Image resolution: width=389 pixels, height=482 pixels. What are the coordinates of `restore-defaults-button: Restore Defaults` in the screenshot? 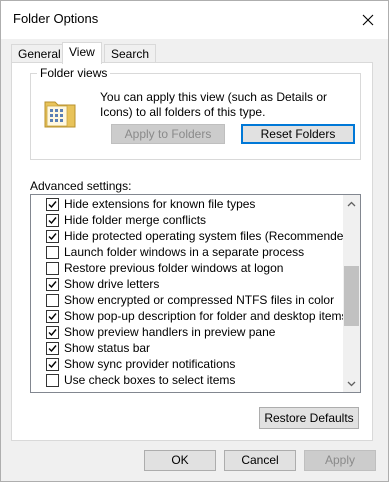 It's located at (309, 418).